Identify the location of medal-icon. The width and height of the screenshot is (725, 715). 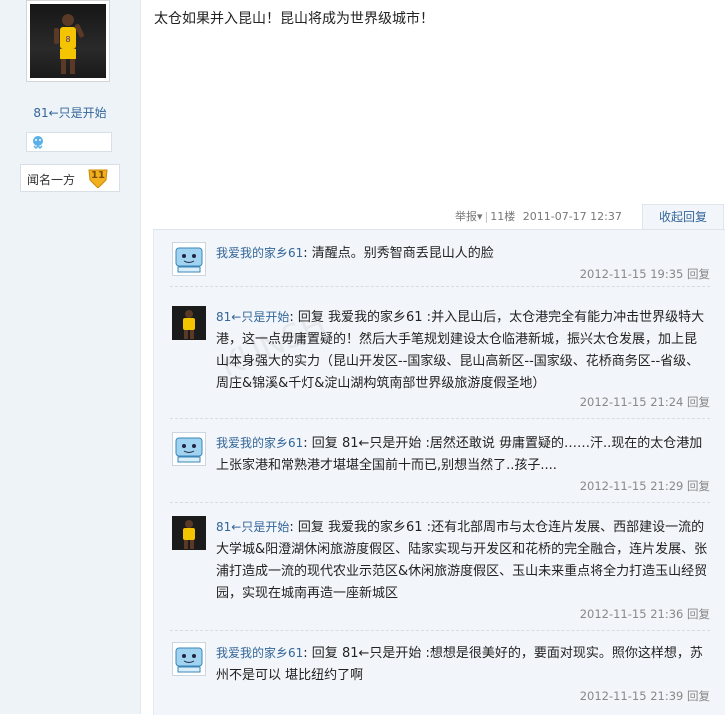
(38, 142).